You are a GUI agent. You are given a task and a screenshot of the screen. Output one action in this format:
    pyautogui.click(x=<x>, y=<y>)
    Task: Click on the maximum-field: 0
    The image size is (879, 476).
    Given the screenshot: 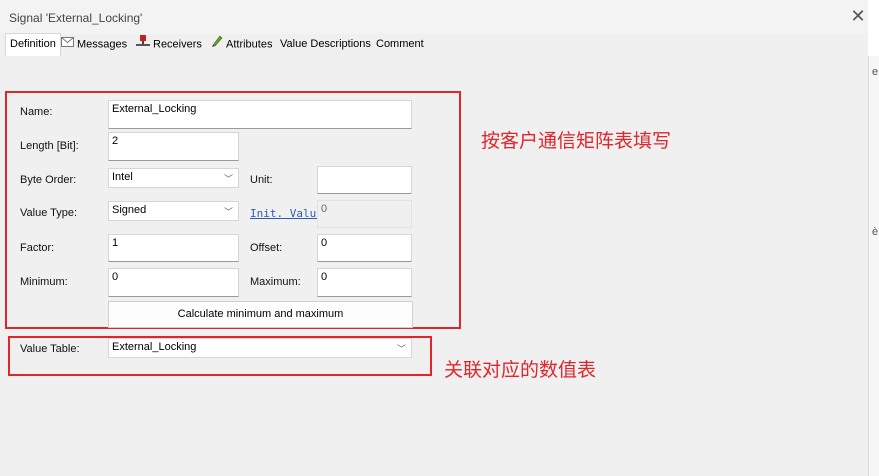 What is the action you would take?
    pyautogui.click(x=364, y=282)
    